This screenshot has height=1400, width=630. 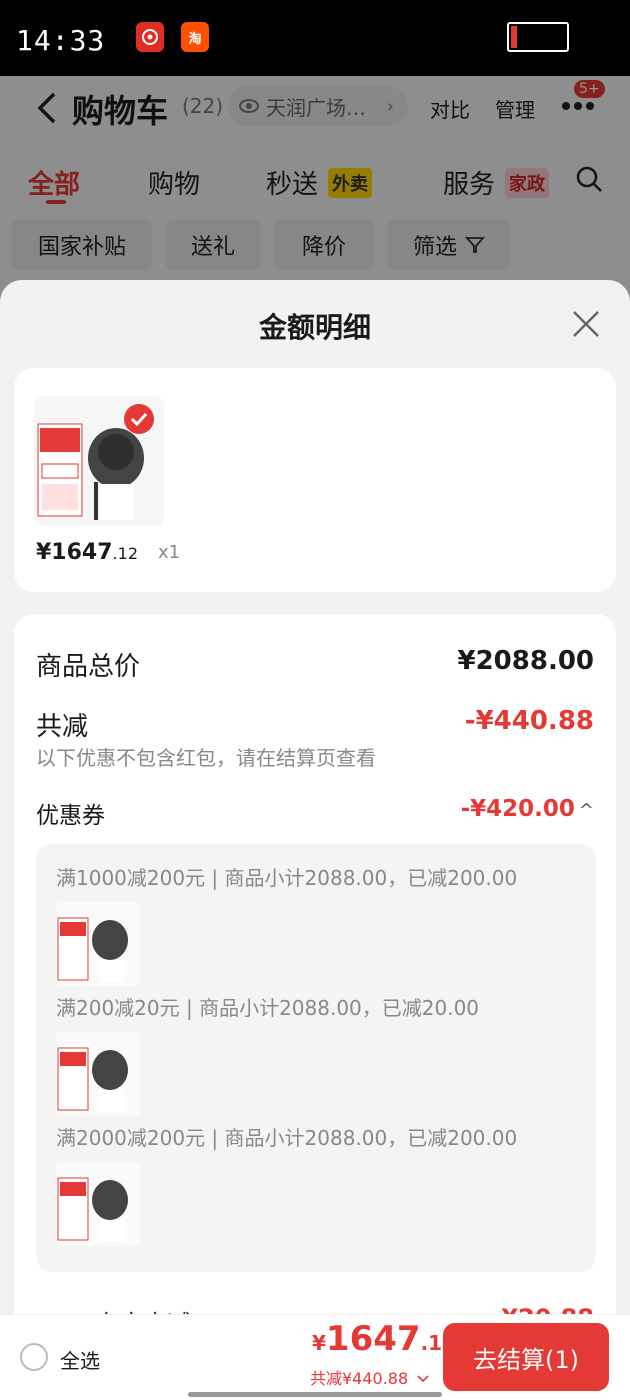 I want to click on coupon-line-1: 满1000减200元 | 商品小计2088.00，已减200.00, so click(x=287, y=878).